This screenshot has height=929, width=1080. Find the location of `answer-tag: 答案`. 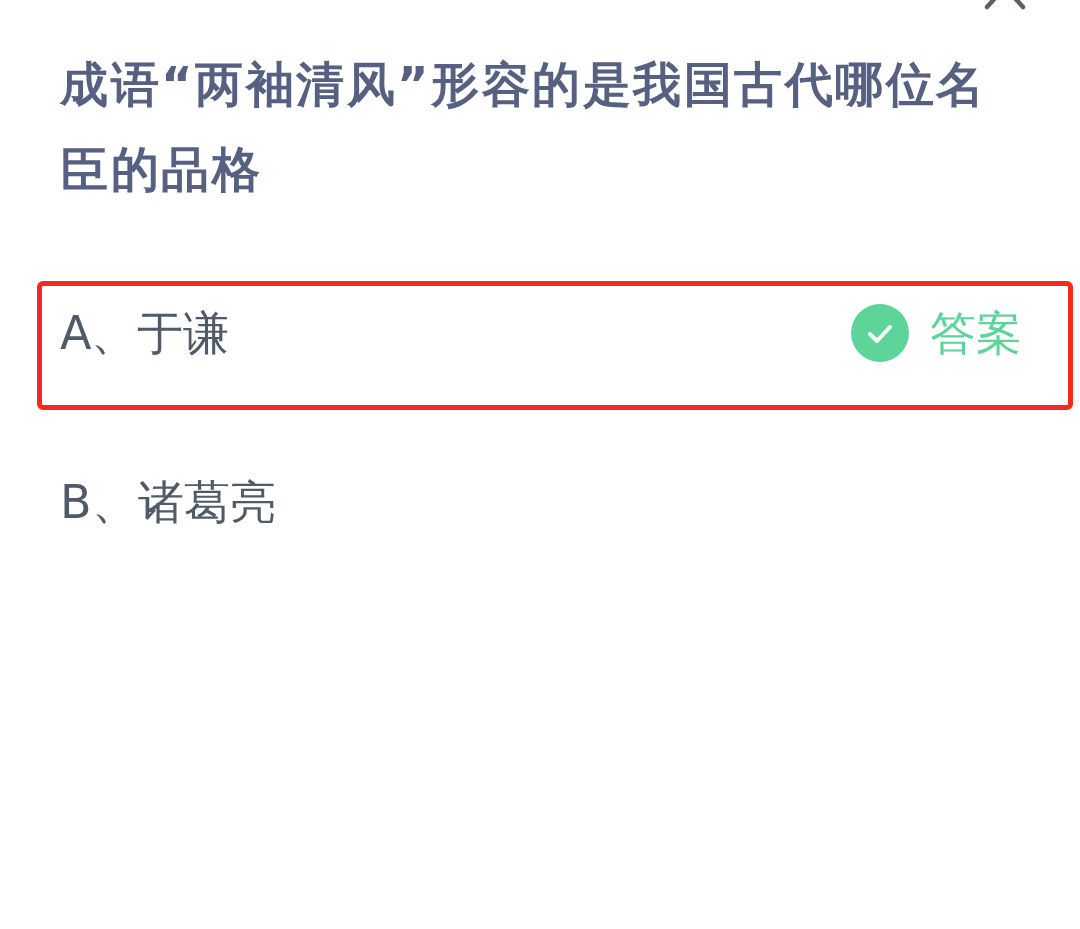

answer-tag: 答案 is located at coordinates (976, 333).